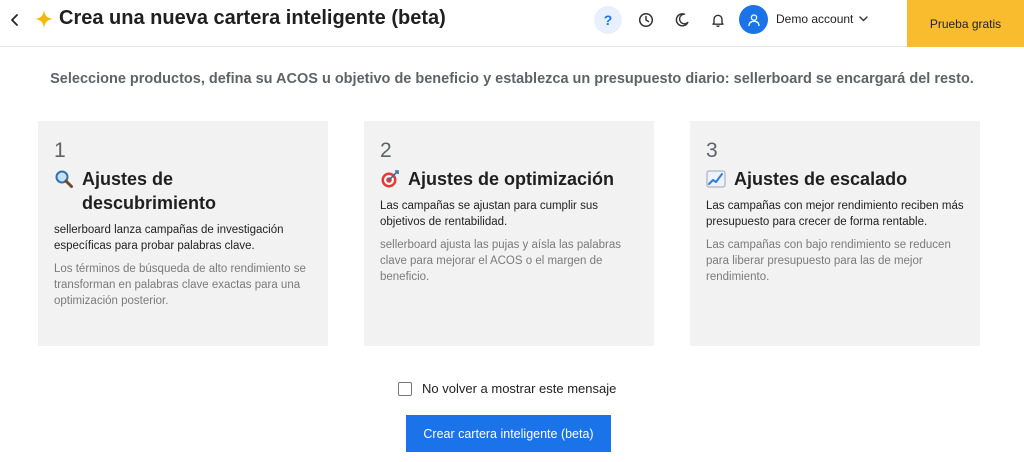 This screenshot has width=1024, height=462. Describe the element at coordinates (519, 388) in the screenshot. I see `dont-show-again-label: No volver a mostrar este mensaje` at that location.